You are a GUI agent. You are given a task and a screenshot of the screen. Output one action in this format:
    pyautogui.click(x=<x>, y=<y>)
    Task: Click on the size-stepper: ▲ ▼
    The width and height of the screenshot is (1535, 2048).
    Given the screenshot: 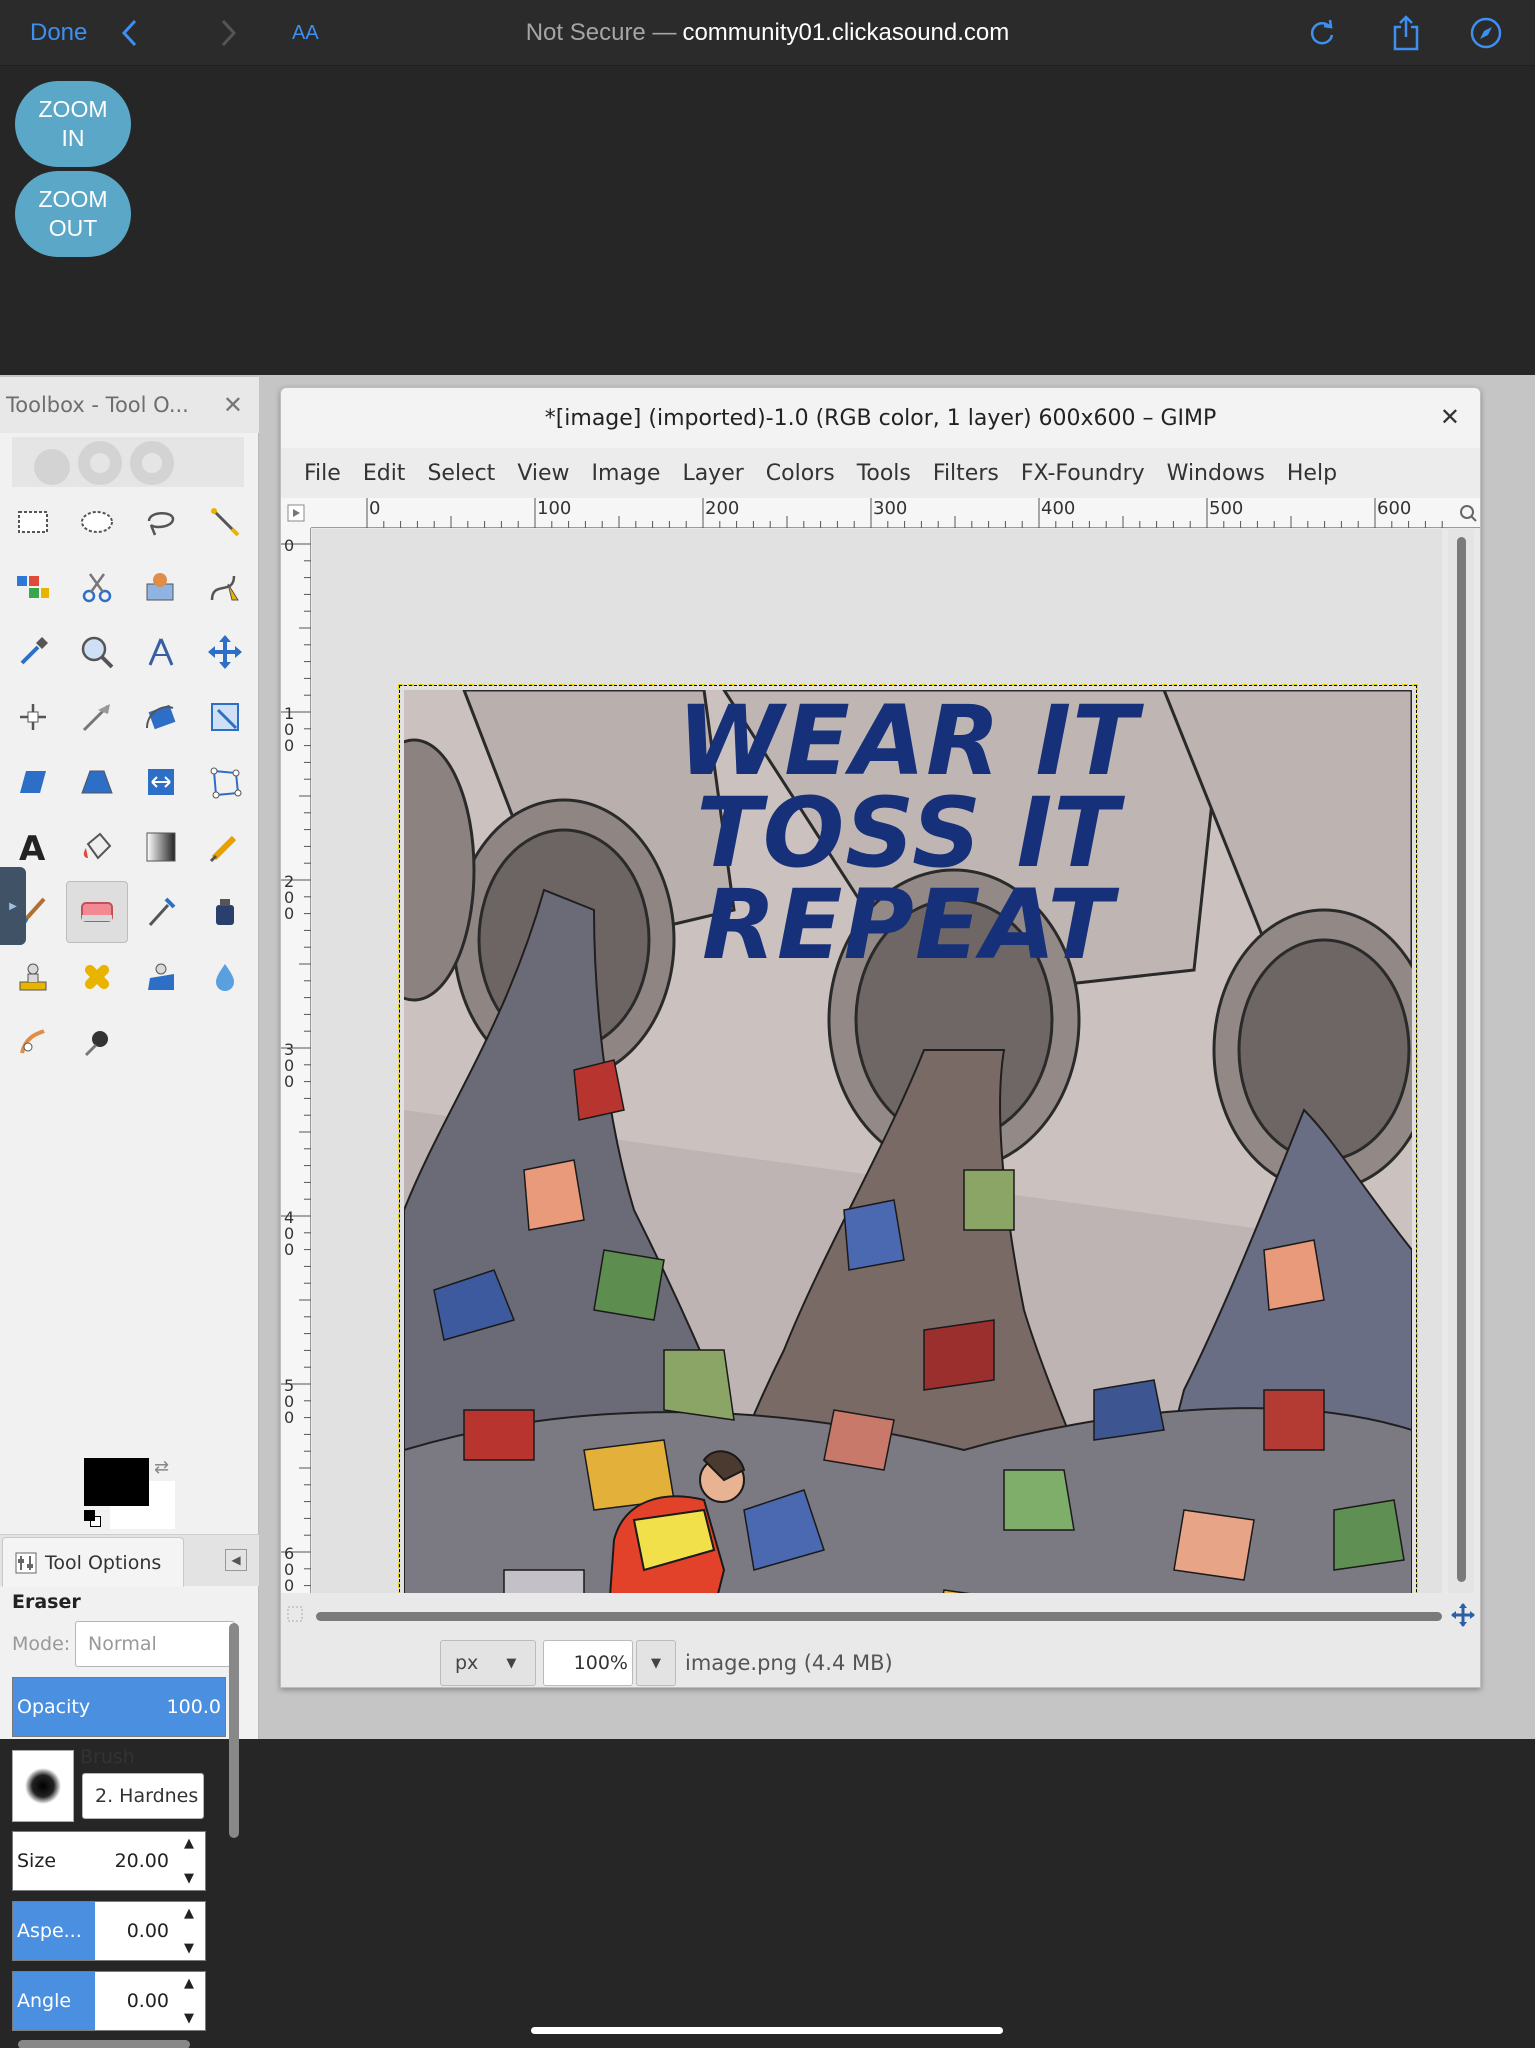 What is the action you would take?
    pyautogui.click(x=189, y=1861)
    